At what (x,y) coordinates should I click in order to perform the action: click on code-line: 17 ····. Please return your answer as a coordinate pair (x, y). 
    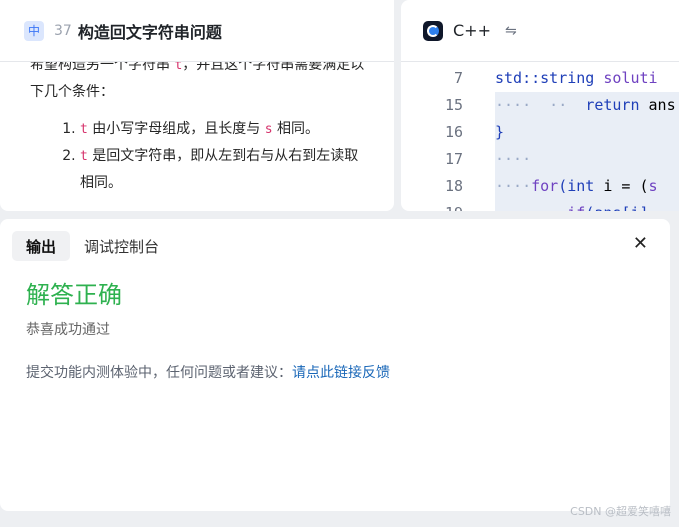
    Looking at the image, I should click on (540, 158).